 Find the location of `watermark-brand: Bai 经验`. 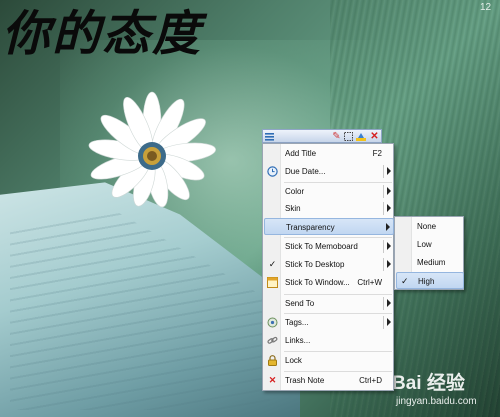

watermark-brand: Bai 经验 is located at coordinates (428, 383).